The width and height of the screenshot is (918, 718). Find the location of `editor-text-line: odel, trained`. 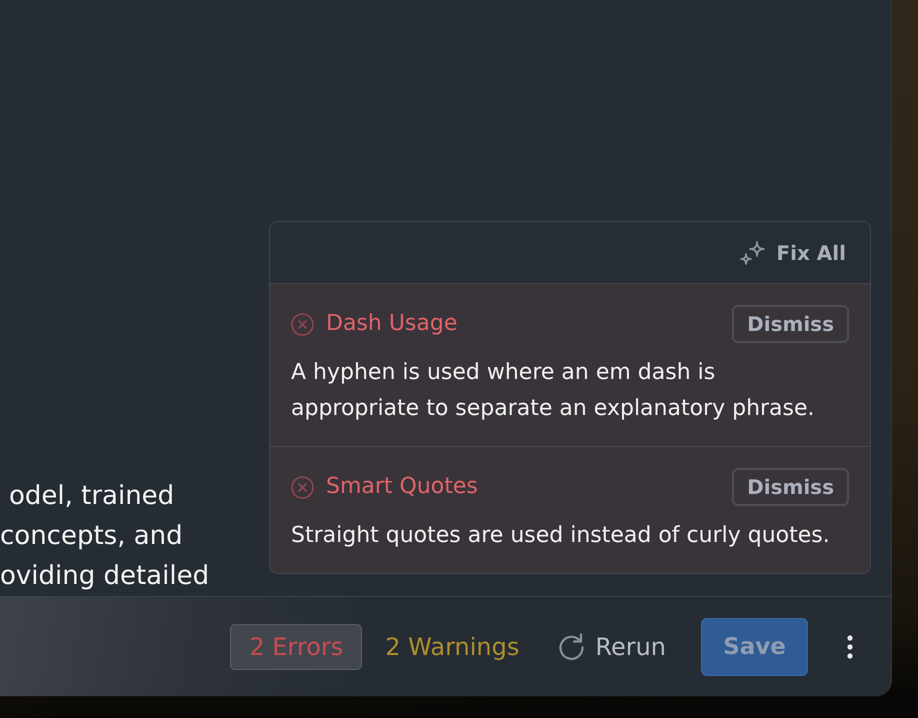

editor-text-line: odel, trained is located at coordinates (91, 496).